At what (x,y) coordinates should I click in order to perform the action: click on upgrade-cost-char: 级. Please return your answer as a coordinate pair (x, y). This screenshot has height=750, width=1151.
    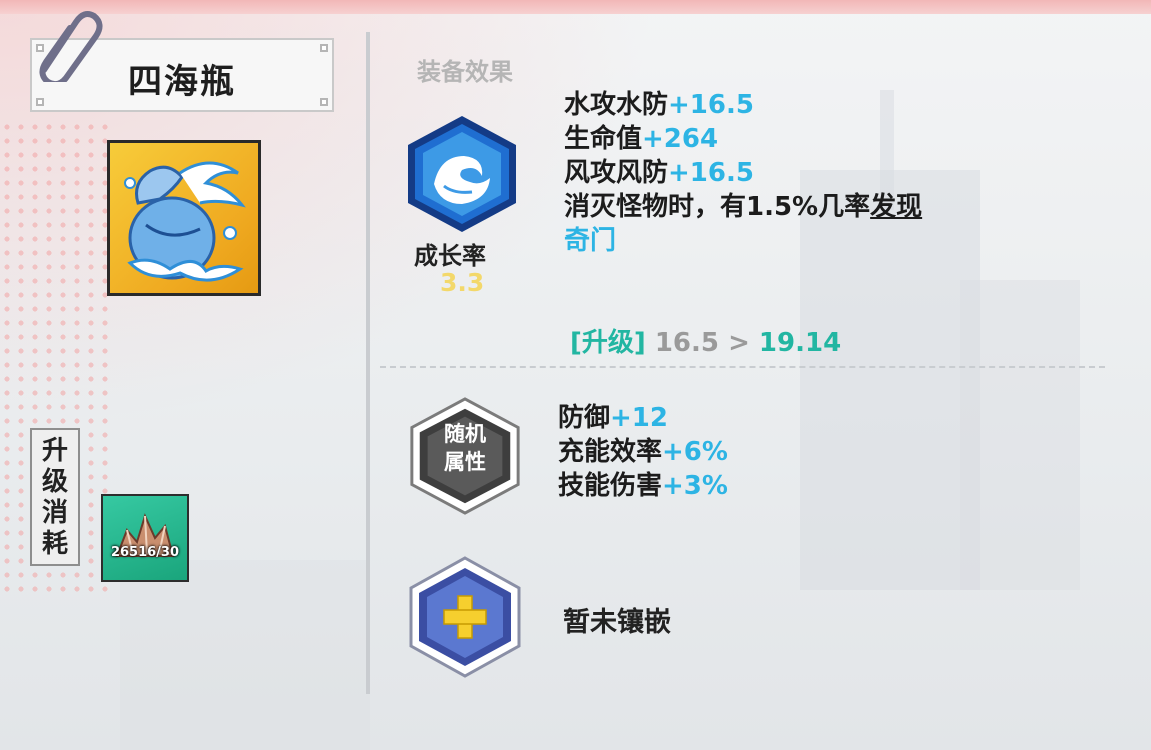
    Looking at the image, I should click on (54, 482).